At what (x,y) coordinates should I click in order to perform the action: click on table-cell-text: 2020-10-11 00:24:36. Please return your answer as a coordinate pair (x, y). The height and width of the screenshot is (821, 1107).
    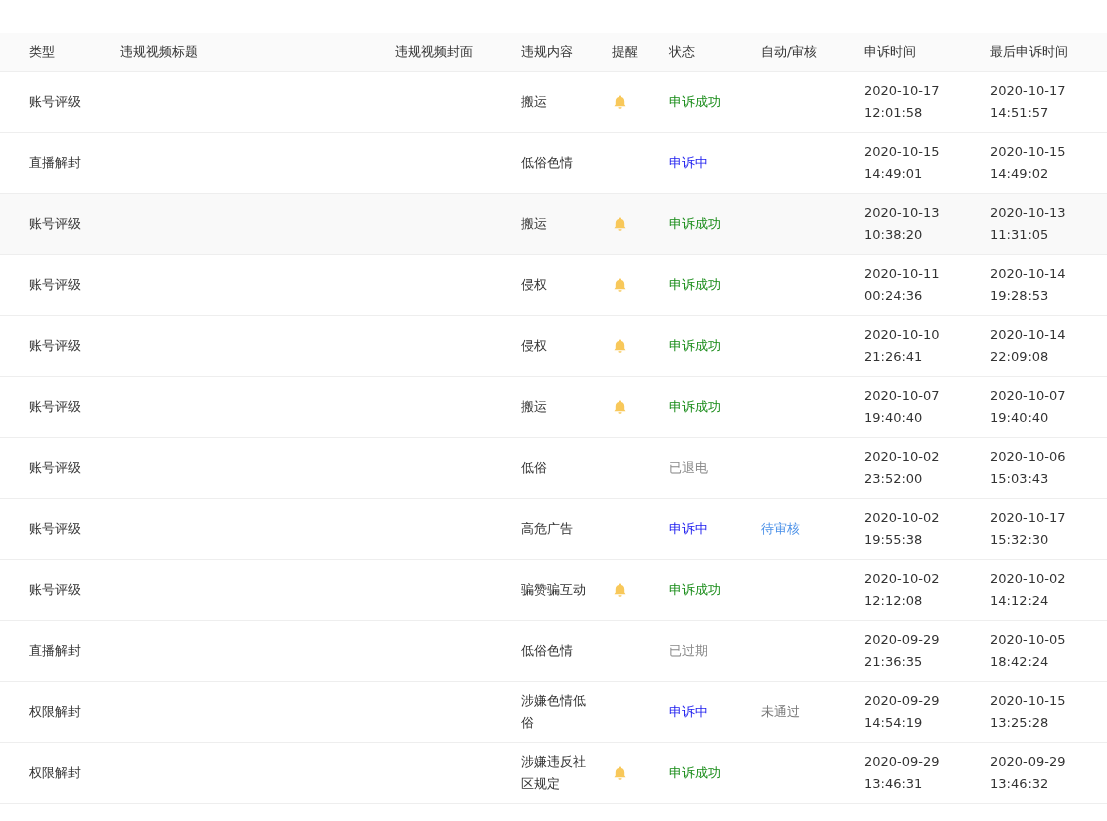
    Looking at the image, I should click on (902, 285).